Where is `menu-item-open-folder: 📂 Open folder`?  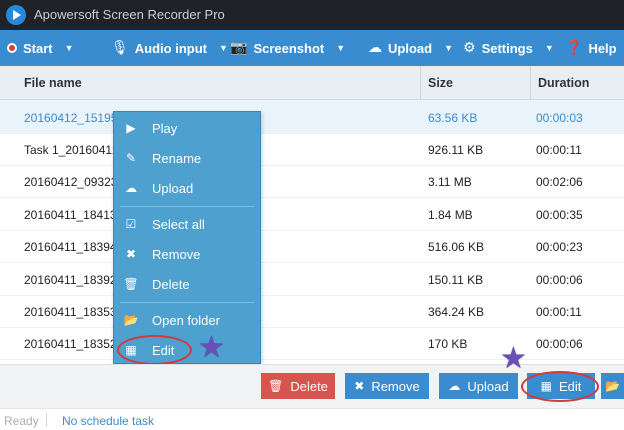 menu-item-open-folder: 📂 Open folder is located at coordinates (187, 320).